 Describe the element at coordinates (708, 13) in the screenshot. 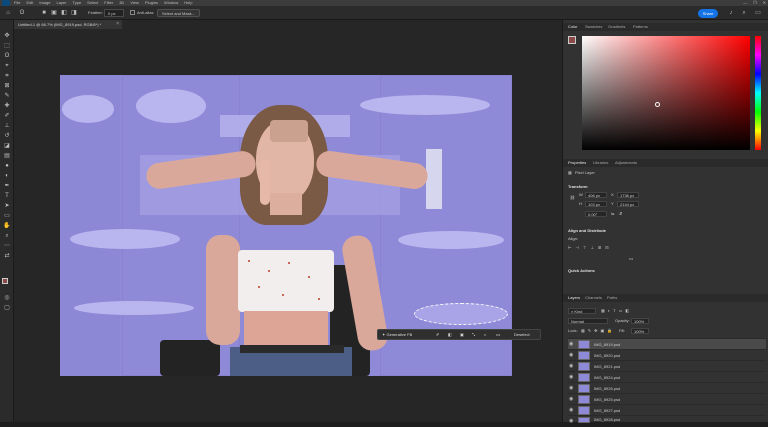

I see `share-button: Share` at that location.